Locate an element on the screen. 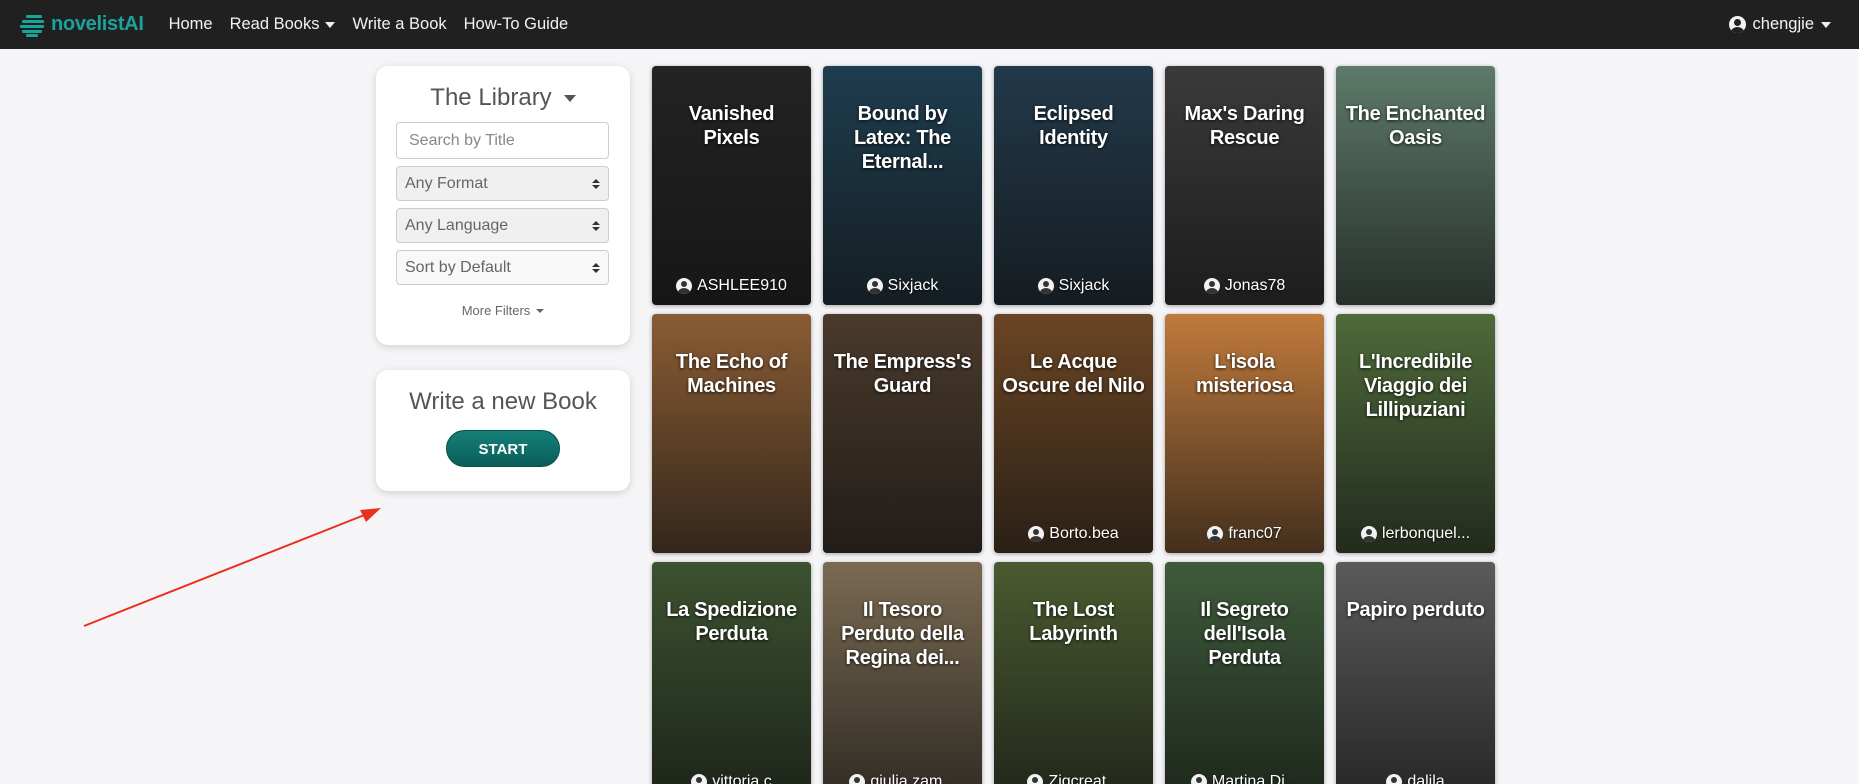  language-select: Any Language is located at coordinates (502, 225).